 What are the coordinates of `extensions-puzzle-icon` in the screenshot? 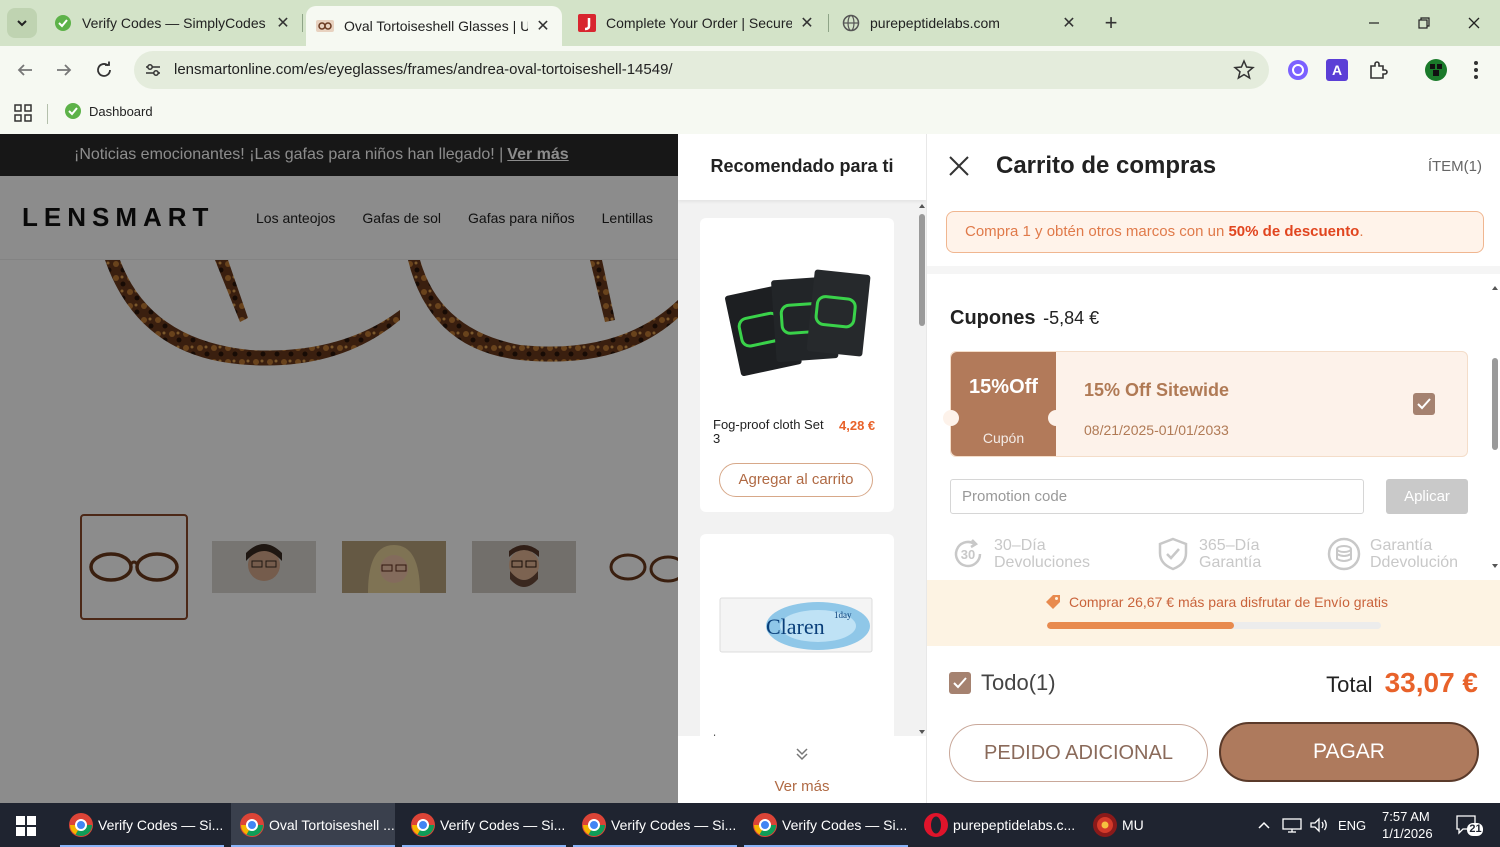 It's located at (1378, 70).